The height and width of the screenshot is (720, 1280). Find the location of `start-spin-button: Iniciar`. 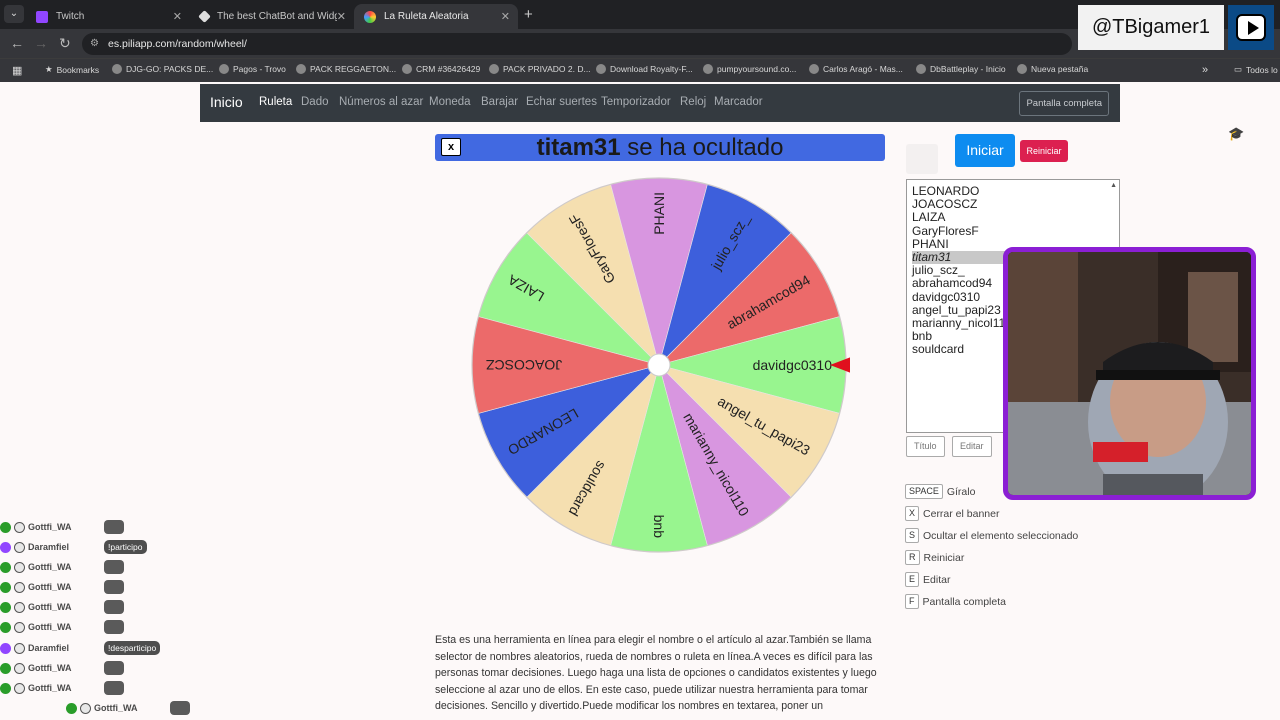

start-spin-button: Iniciar is located at coordinates (985, 150).